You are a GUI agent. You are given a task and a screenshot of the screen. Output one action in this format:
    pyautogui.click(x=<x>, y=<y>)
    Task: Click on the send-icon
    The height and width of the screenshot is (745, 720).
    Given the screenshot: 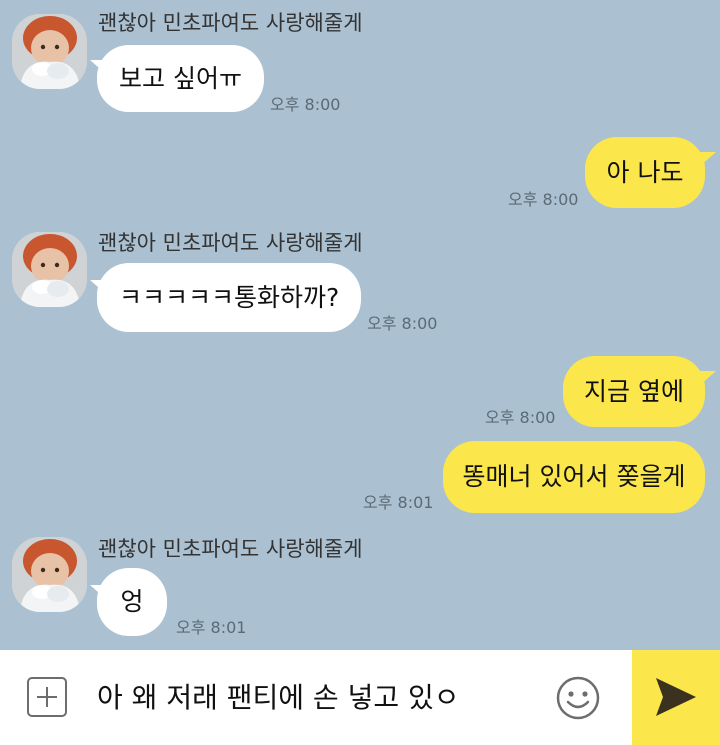 What is the action you would take?
    pyautogui.click(x=676, y=697)
    